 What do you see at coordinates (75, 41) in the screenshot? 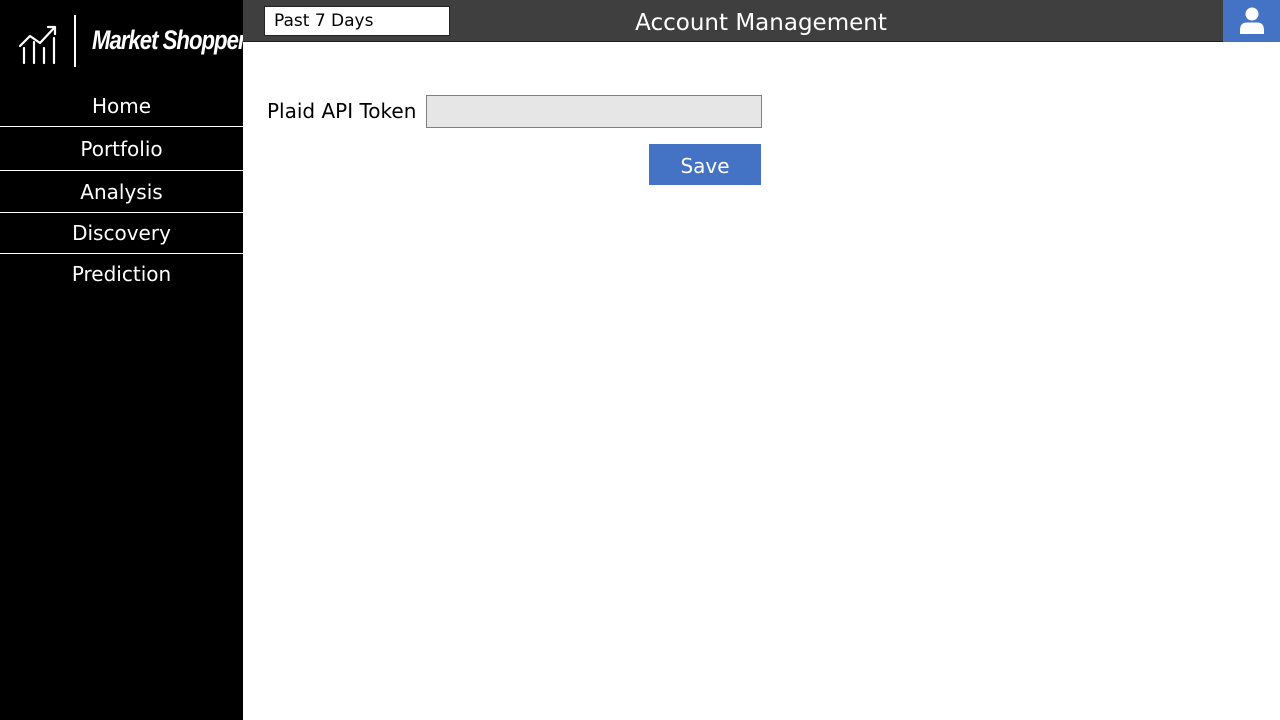
I see `brand-divider` at bounding box center [75, 41].